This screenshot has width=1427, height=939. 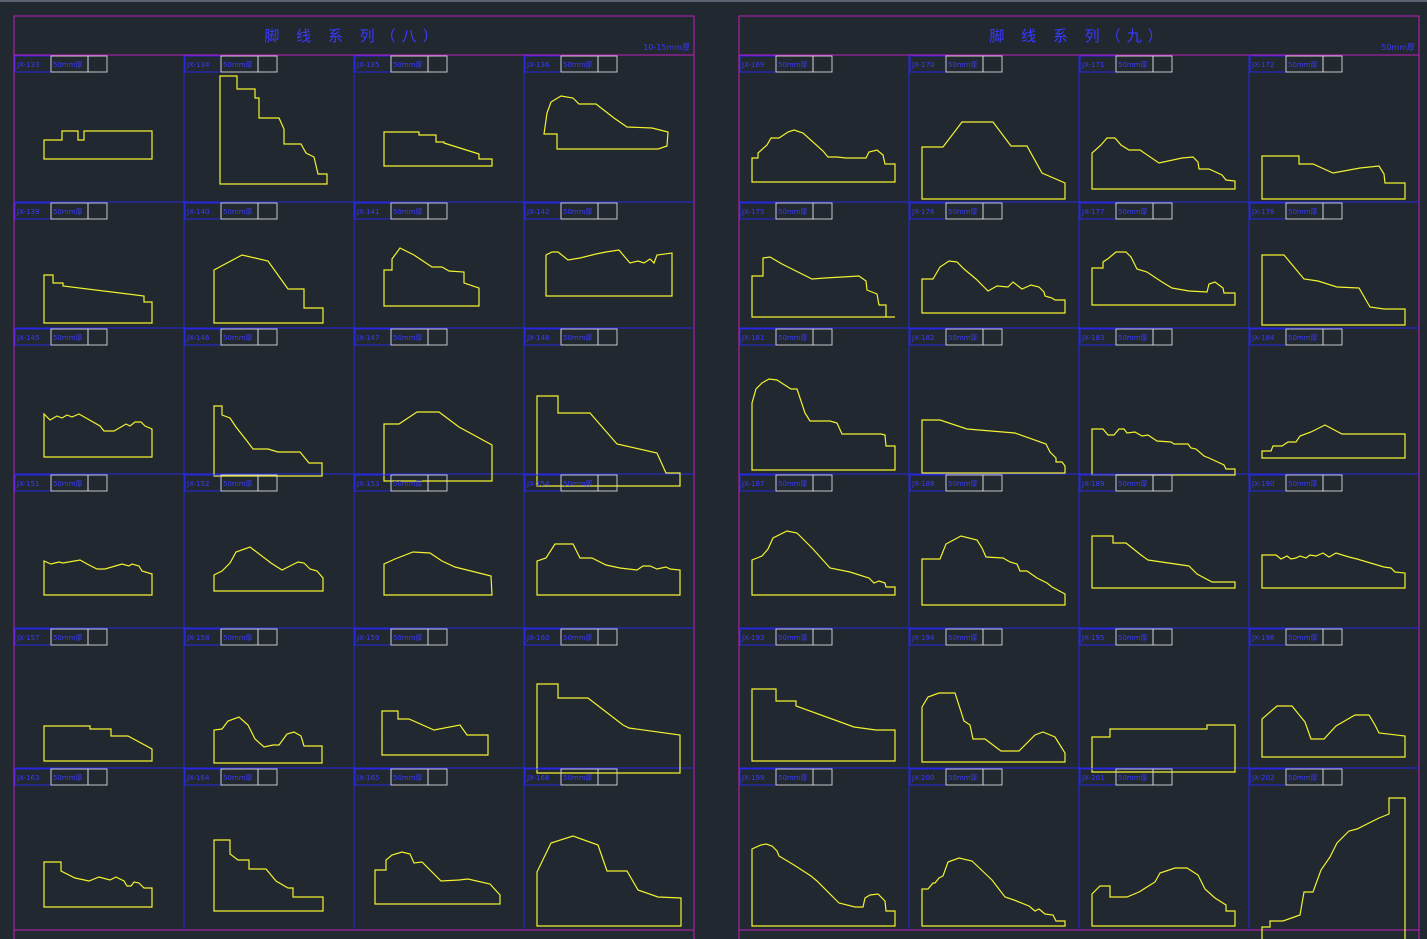 I want to click on profile-cell: JX-172 50mm厚, so click(x=1327, y=127).